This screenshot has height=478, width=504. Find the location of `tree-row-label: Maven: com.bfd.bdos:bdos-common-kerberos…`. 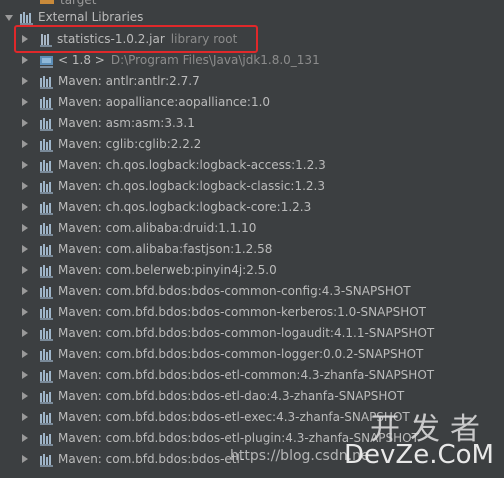

tree-row-label: Maven: com.bfd.bdos:bdos-common-kerberos… is located at coordinates (242, 312).